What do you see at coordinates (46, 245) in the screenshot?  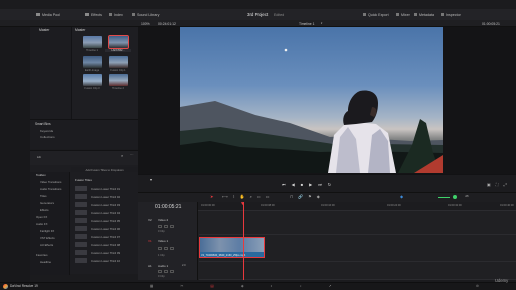 I see `tree-au-effects: AU Effects` at bounding box center [46, 245].